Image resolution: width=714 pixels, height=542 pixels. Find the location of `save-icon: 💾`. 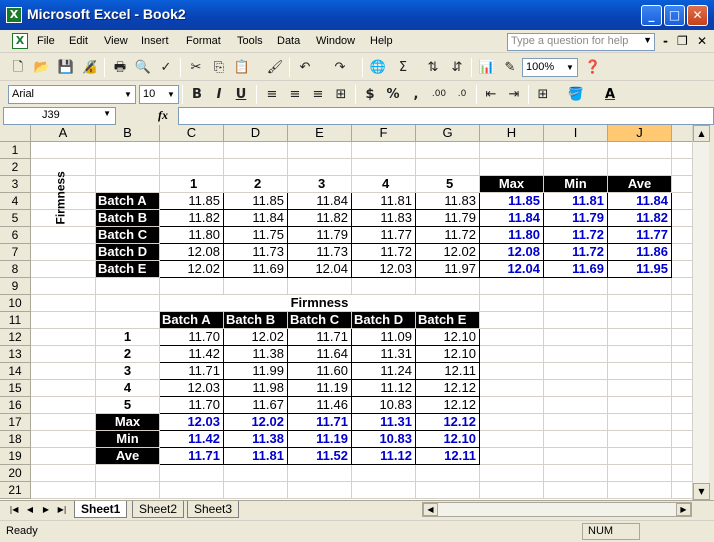

save-icon: 💾 is located at coordinates (66, 67).